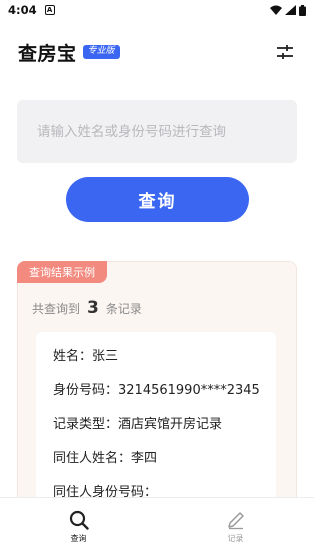 The height and width of the screenshot is (558, 320). What do you see at coordinates (156, 390) in the screenshot?
I see `record-id-number: 身份号码：3214561990****2345` at bounding box center [156, 390].